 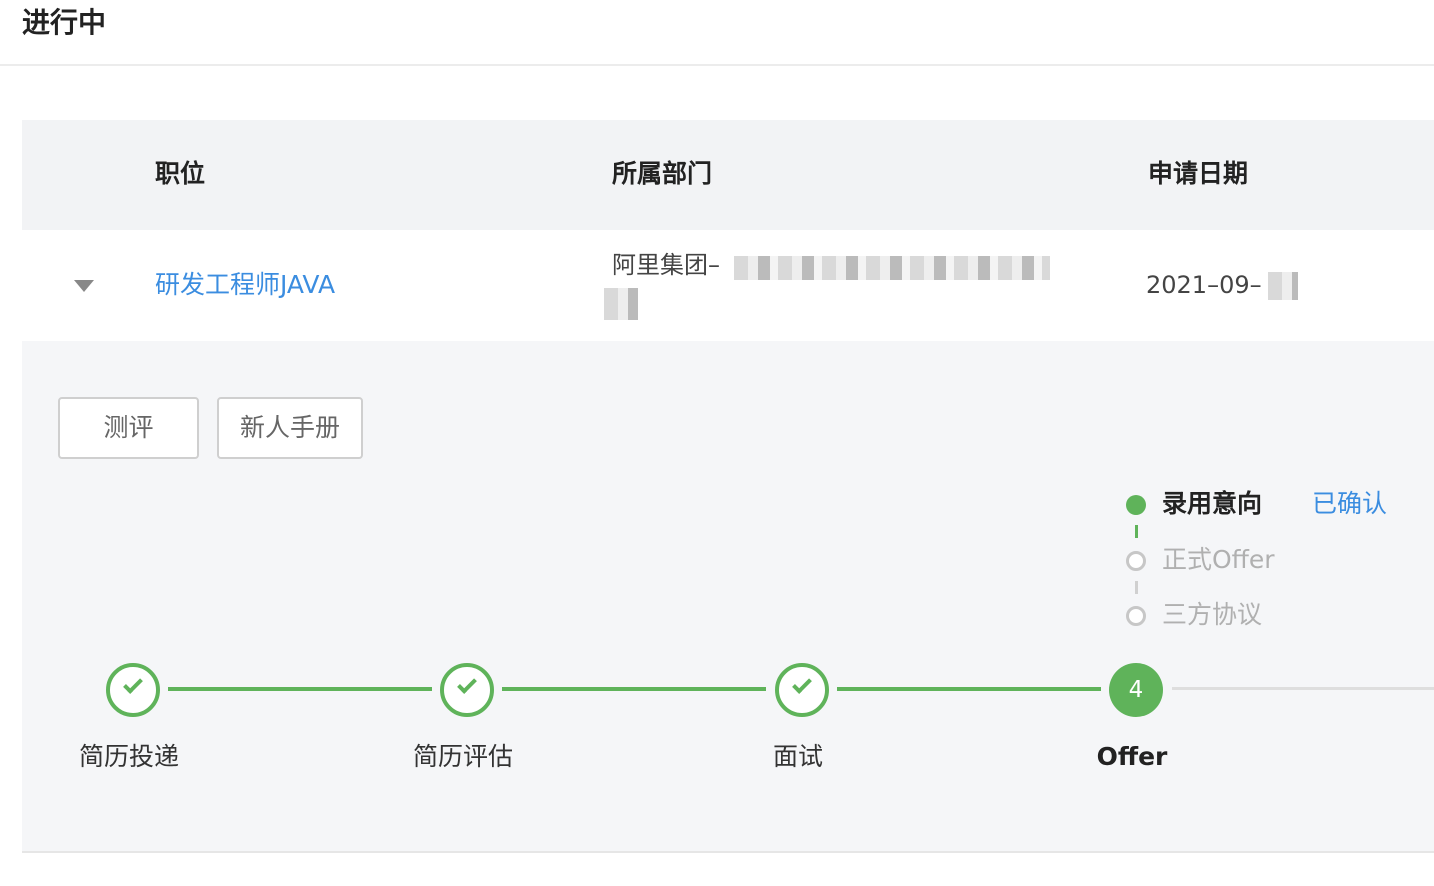 I want to click on substep-label: 录用意向, so click(x=1212, y=503).